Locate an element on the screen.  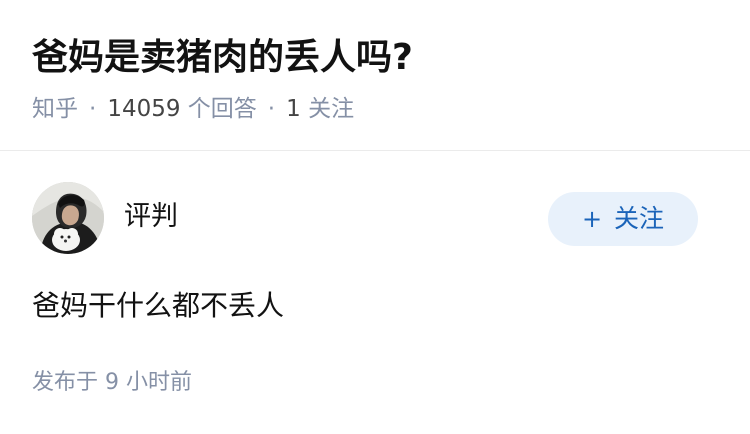
question-meta: 知乎 · 14059 个回答 · 1 关注 is located at coordinates (193, 109).